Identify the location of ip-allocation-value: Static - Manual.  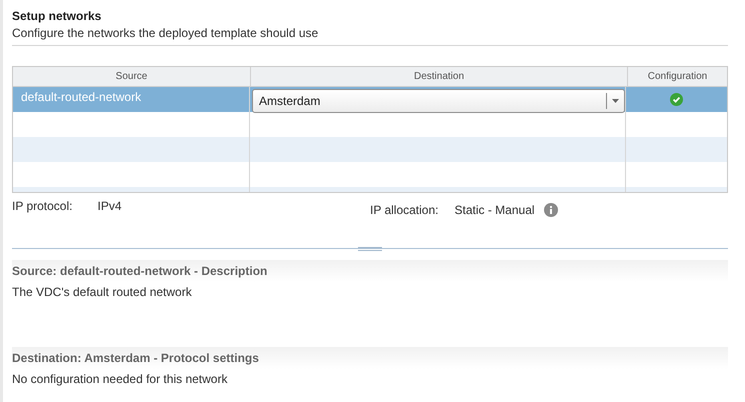
(494, 210).